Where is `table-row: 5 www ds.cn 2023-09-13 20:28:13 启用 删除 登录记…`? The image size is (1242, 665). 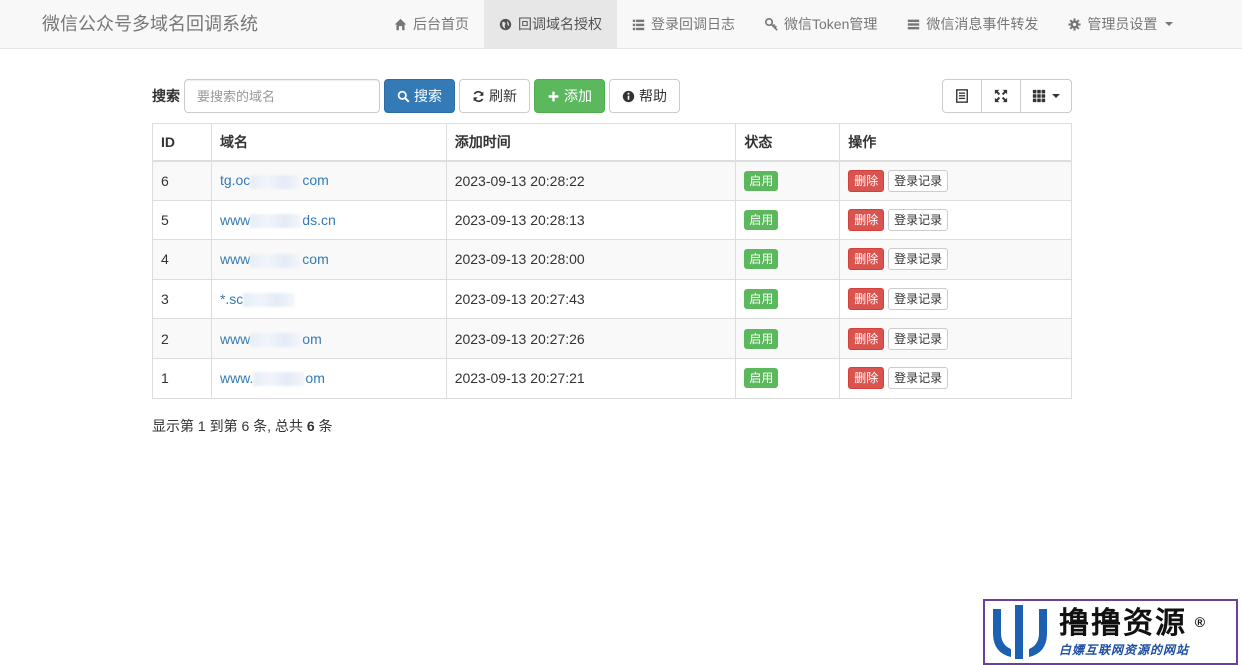 table-row: 5 www ds.cn 2023-09-13 20:28:13 启用 删除 登录记… is located at coordinates (612, 220).